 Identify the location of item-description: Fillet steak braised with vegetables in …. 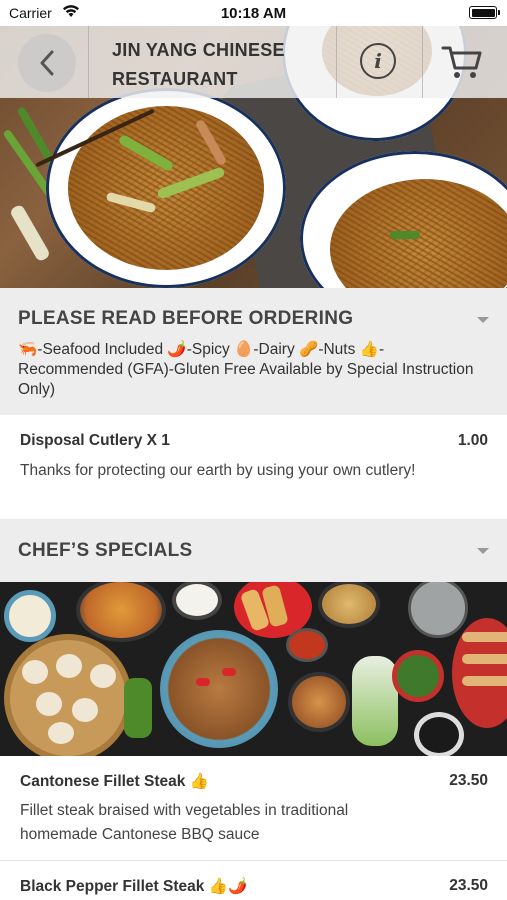
(184, 822).